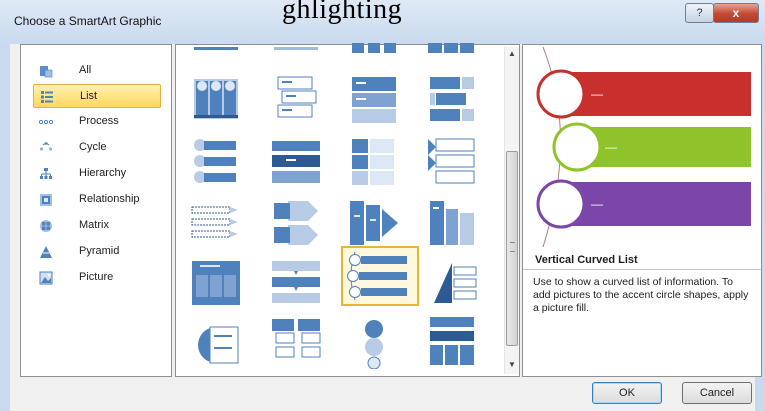 Image resolution: width=765 pixels, height=411 pixels. What do you see at coordinates (97, 96) in the screenshot?
I see `category-item-list: List` at bounding box center [97, 96].